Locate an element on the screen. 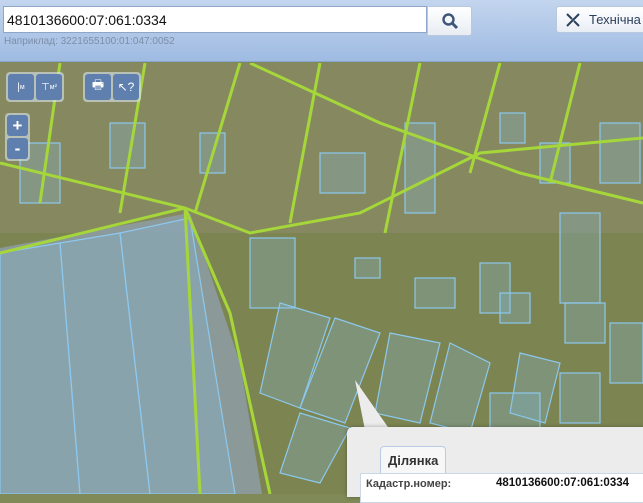 Image resolution: width=643 pixels, height=503 pixels. technical-label: Технічна is located at coordinates (615, 19).